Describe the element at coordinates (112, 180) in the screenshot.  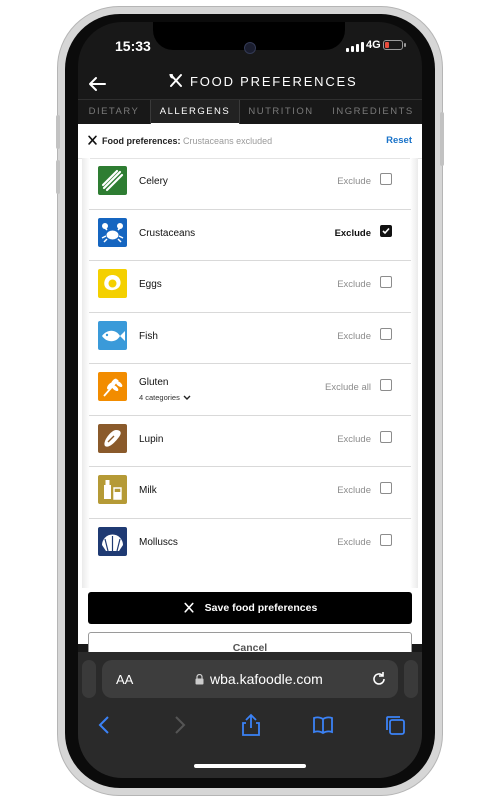
I see `celery-icon` at that location.